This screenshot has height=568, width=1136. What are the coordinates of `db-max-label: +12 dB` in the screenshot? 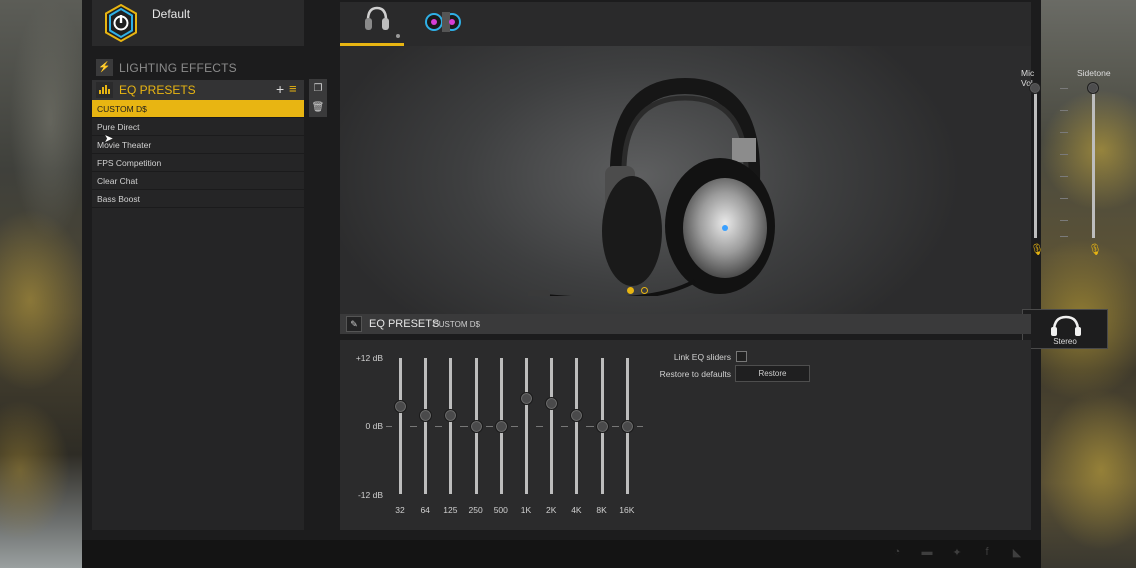 It's located at (369, 358).